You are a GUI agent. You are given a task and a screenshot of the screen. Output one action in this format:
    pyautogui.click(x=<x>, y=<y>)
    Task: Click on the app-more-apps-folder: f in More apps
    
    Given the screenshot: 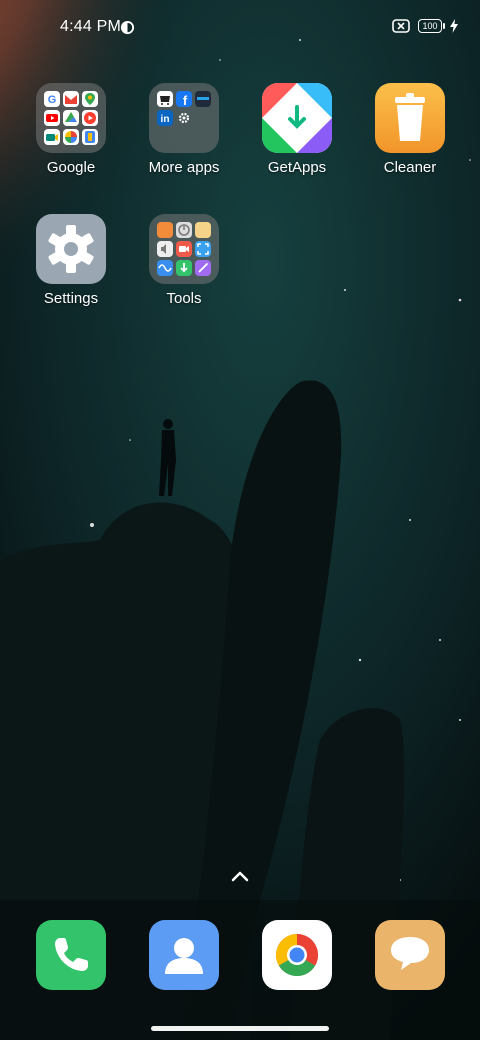 What is the action you would take?
    pyautogui.click(x=184, y=129)
    